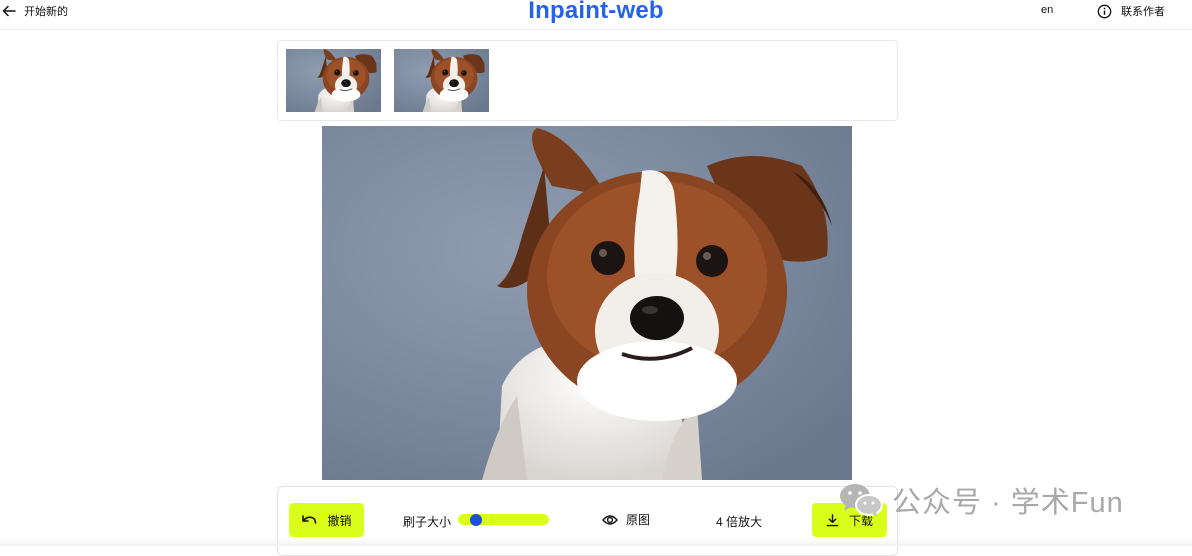 This screenshot has width=1192, height=556. I want to click on app-header: 开始新的 Inpaint-web en 联系作者, so click(596, 15).